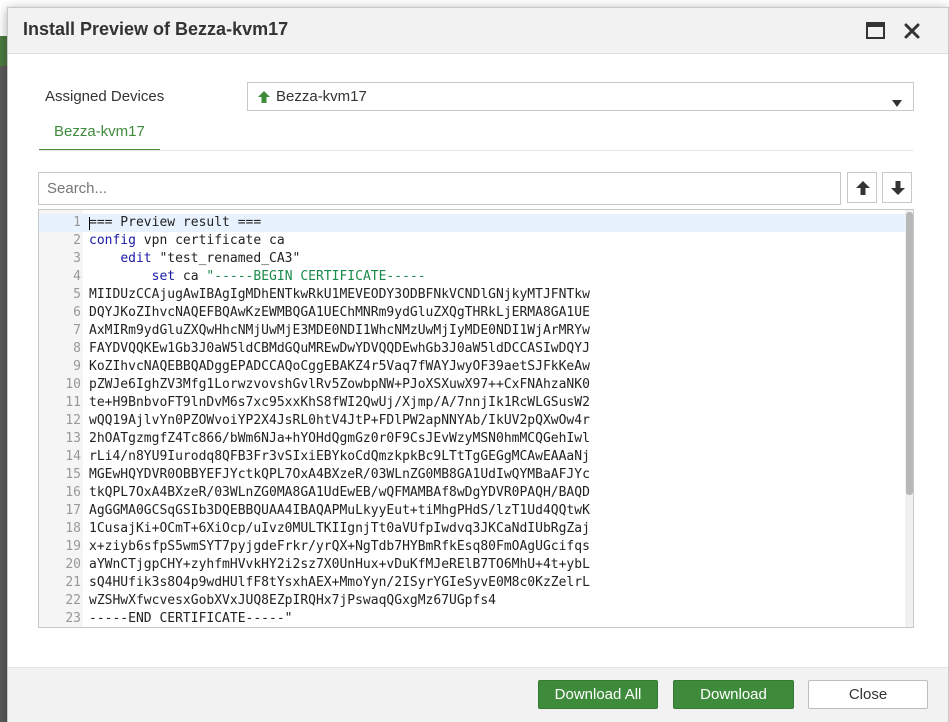 This screenshot has width=949, height=722. What do you see at coordinates (73, 618) in the screenshot?
I see `line-number: 23` at bounding box center [73, 618].